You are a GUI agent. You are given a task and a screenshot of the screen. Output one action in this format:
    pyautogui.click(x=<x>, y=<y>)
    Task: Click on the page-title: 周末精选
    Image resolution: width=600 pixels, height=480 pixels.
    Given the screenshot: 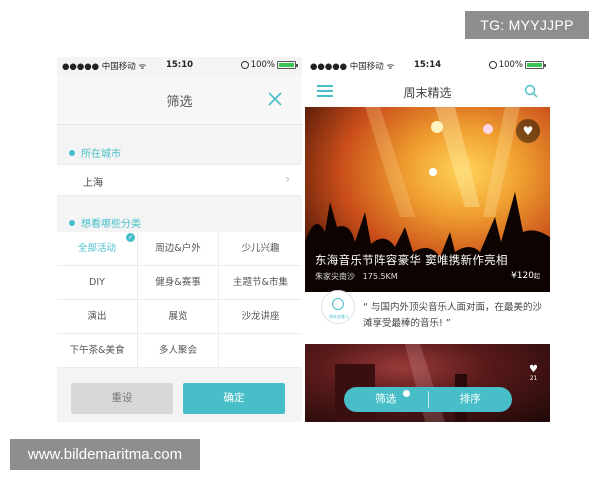 What is the action you would take?
    pyautogui.click(x=427, y=93)
    